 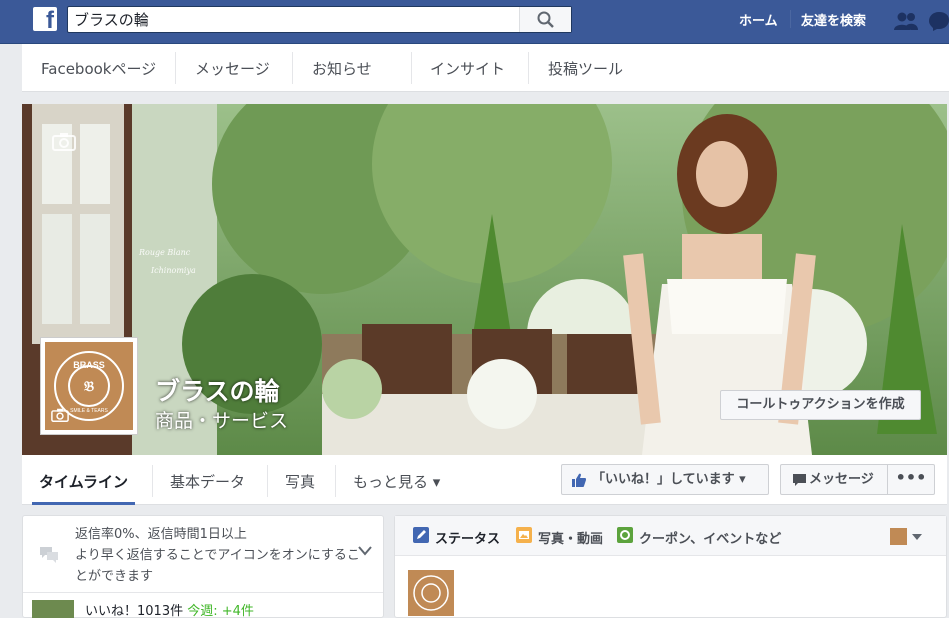 I want to click on home-link: ホーム, so click(x=758, y=19).